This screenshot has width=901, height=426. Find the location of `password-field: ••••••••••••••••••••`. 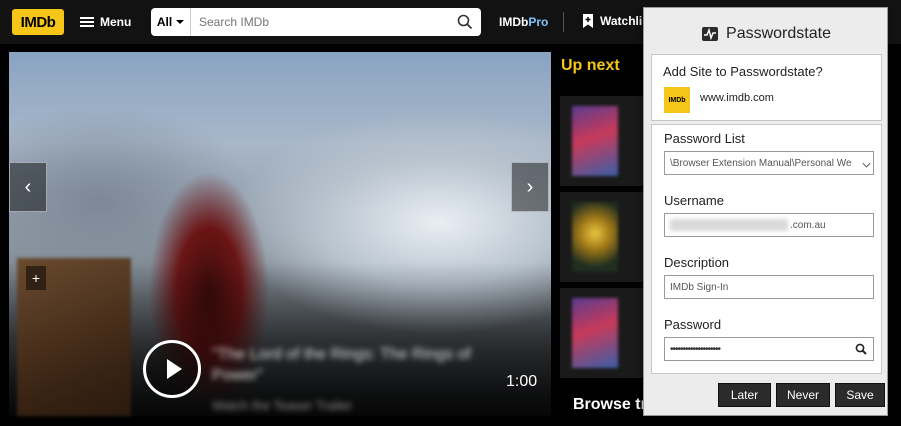

password-field: •••••••••••••••••••• is located at coordinates (769, 349).